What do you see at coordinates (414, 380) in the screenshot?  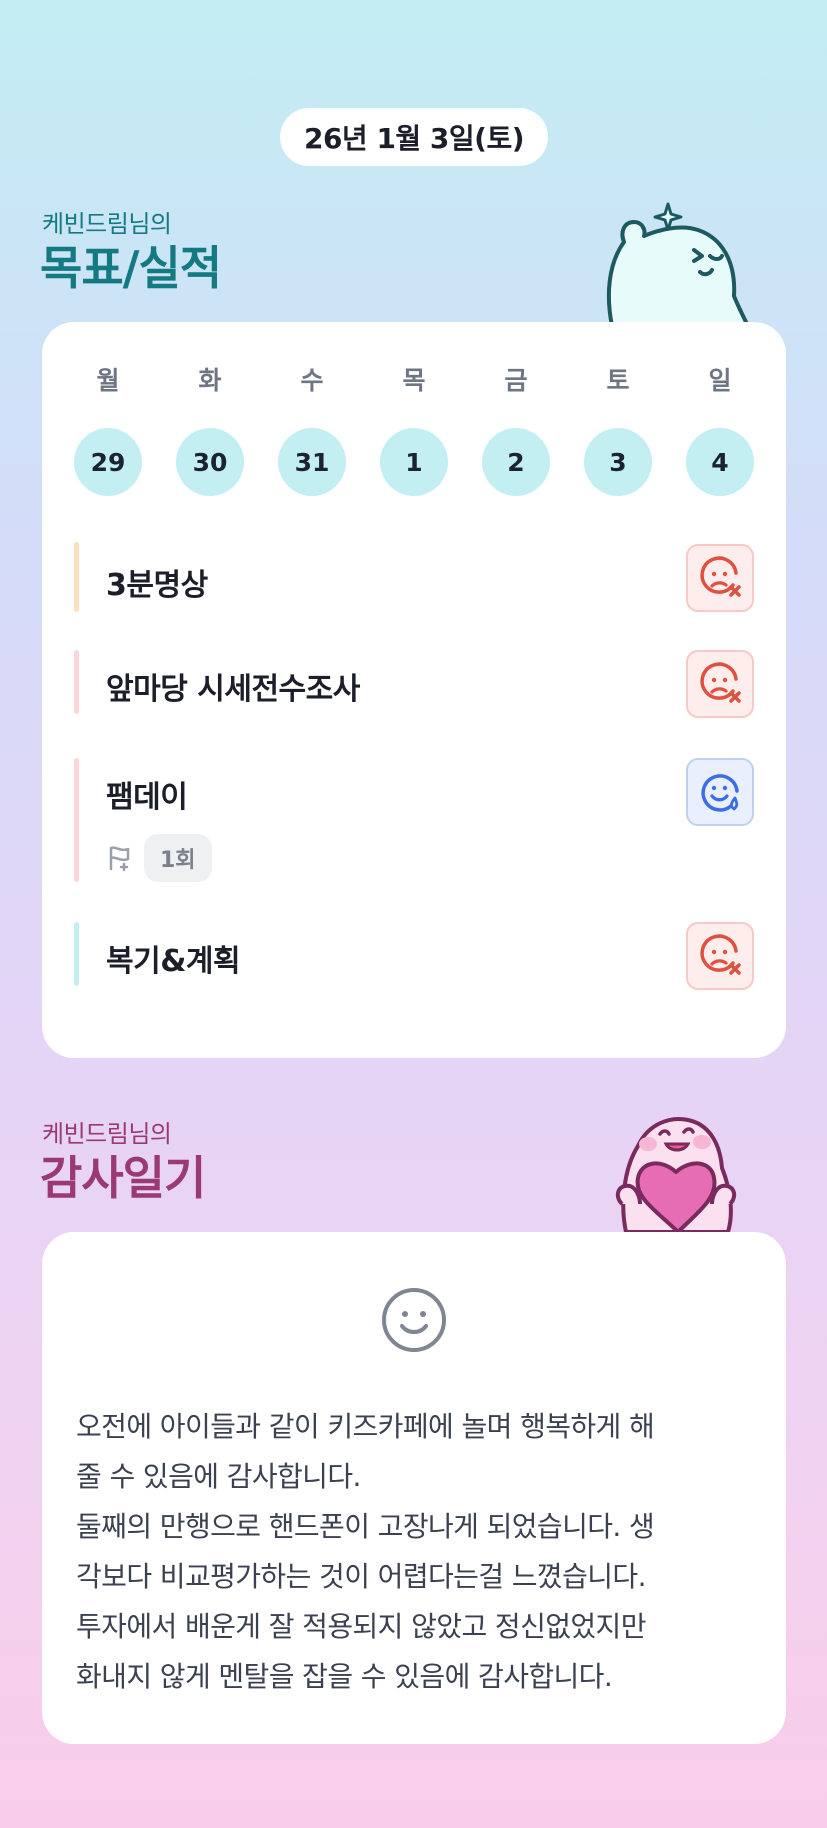 I see `day-name: 목` at bounding box center [414, 380].